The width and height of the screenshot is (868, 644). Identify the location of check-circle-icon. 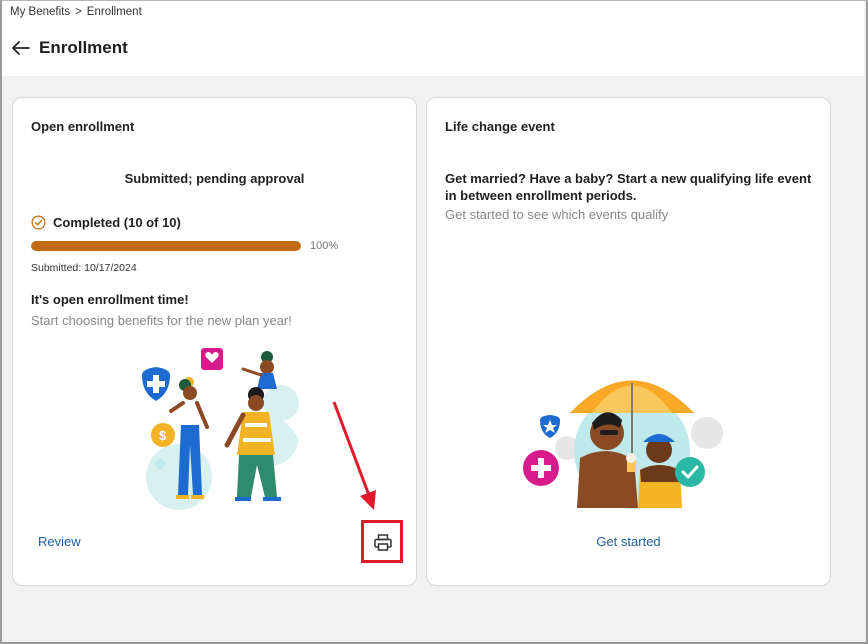
(38, 222).